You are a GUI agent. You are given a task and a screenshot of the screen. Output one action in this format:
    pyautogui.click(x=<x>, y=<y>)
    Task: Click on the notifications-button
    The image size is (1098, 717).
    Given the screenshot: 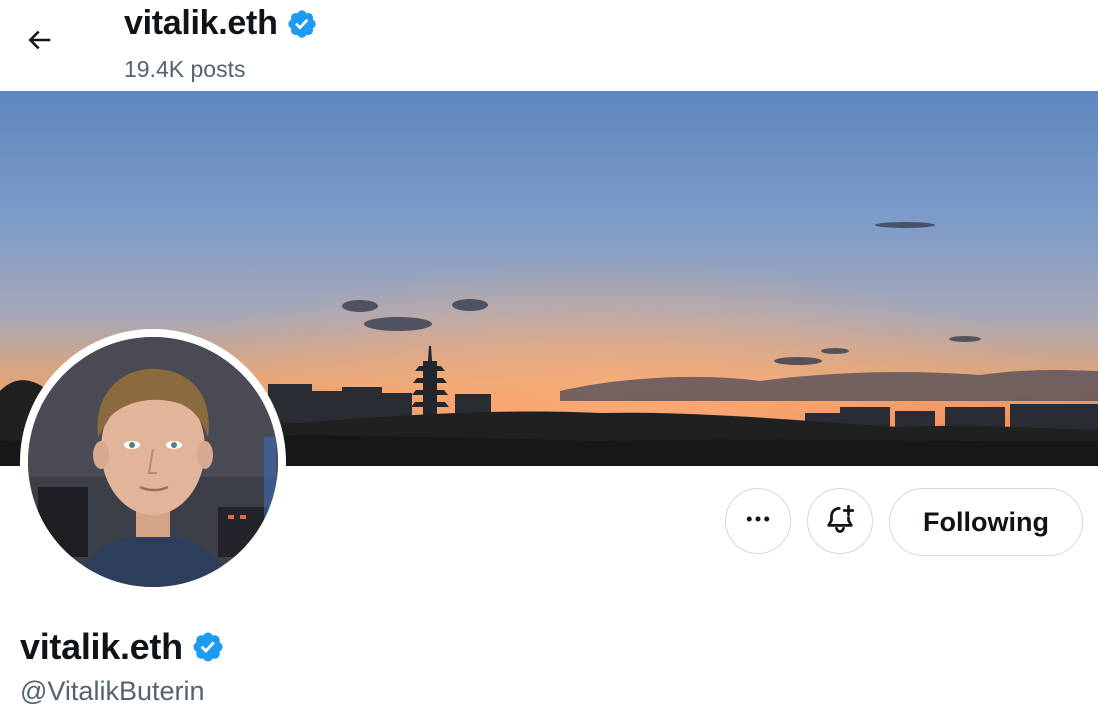 What is the action you would take?
    pyautogui.click(x=840, y=521)
    